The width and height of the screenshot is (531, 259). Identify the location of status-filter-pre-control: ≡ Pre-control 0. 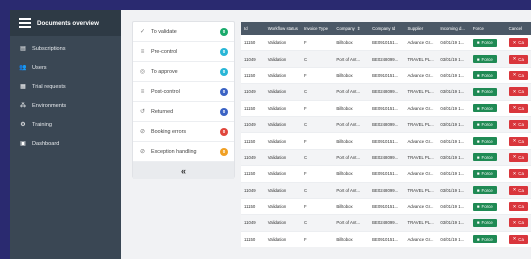
(183, 52).